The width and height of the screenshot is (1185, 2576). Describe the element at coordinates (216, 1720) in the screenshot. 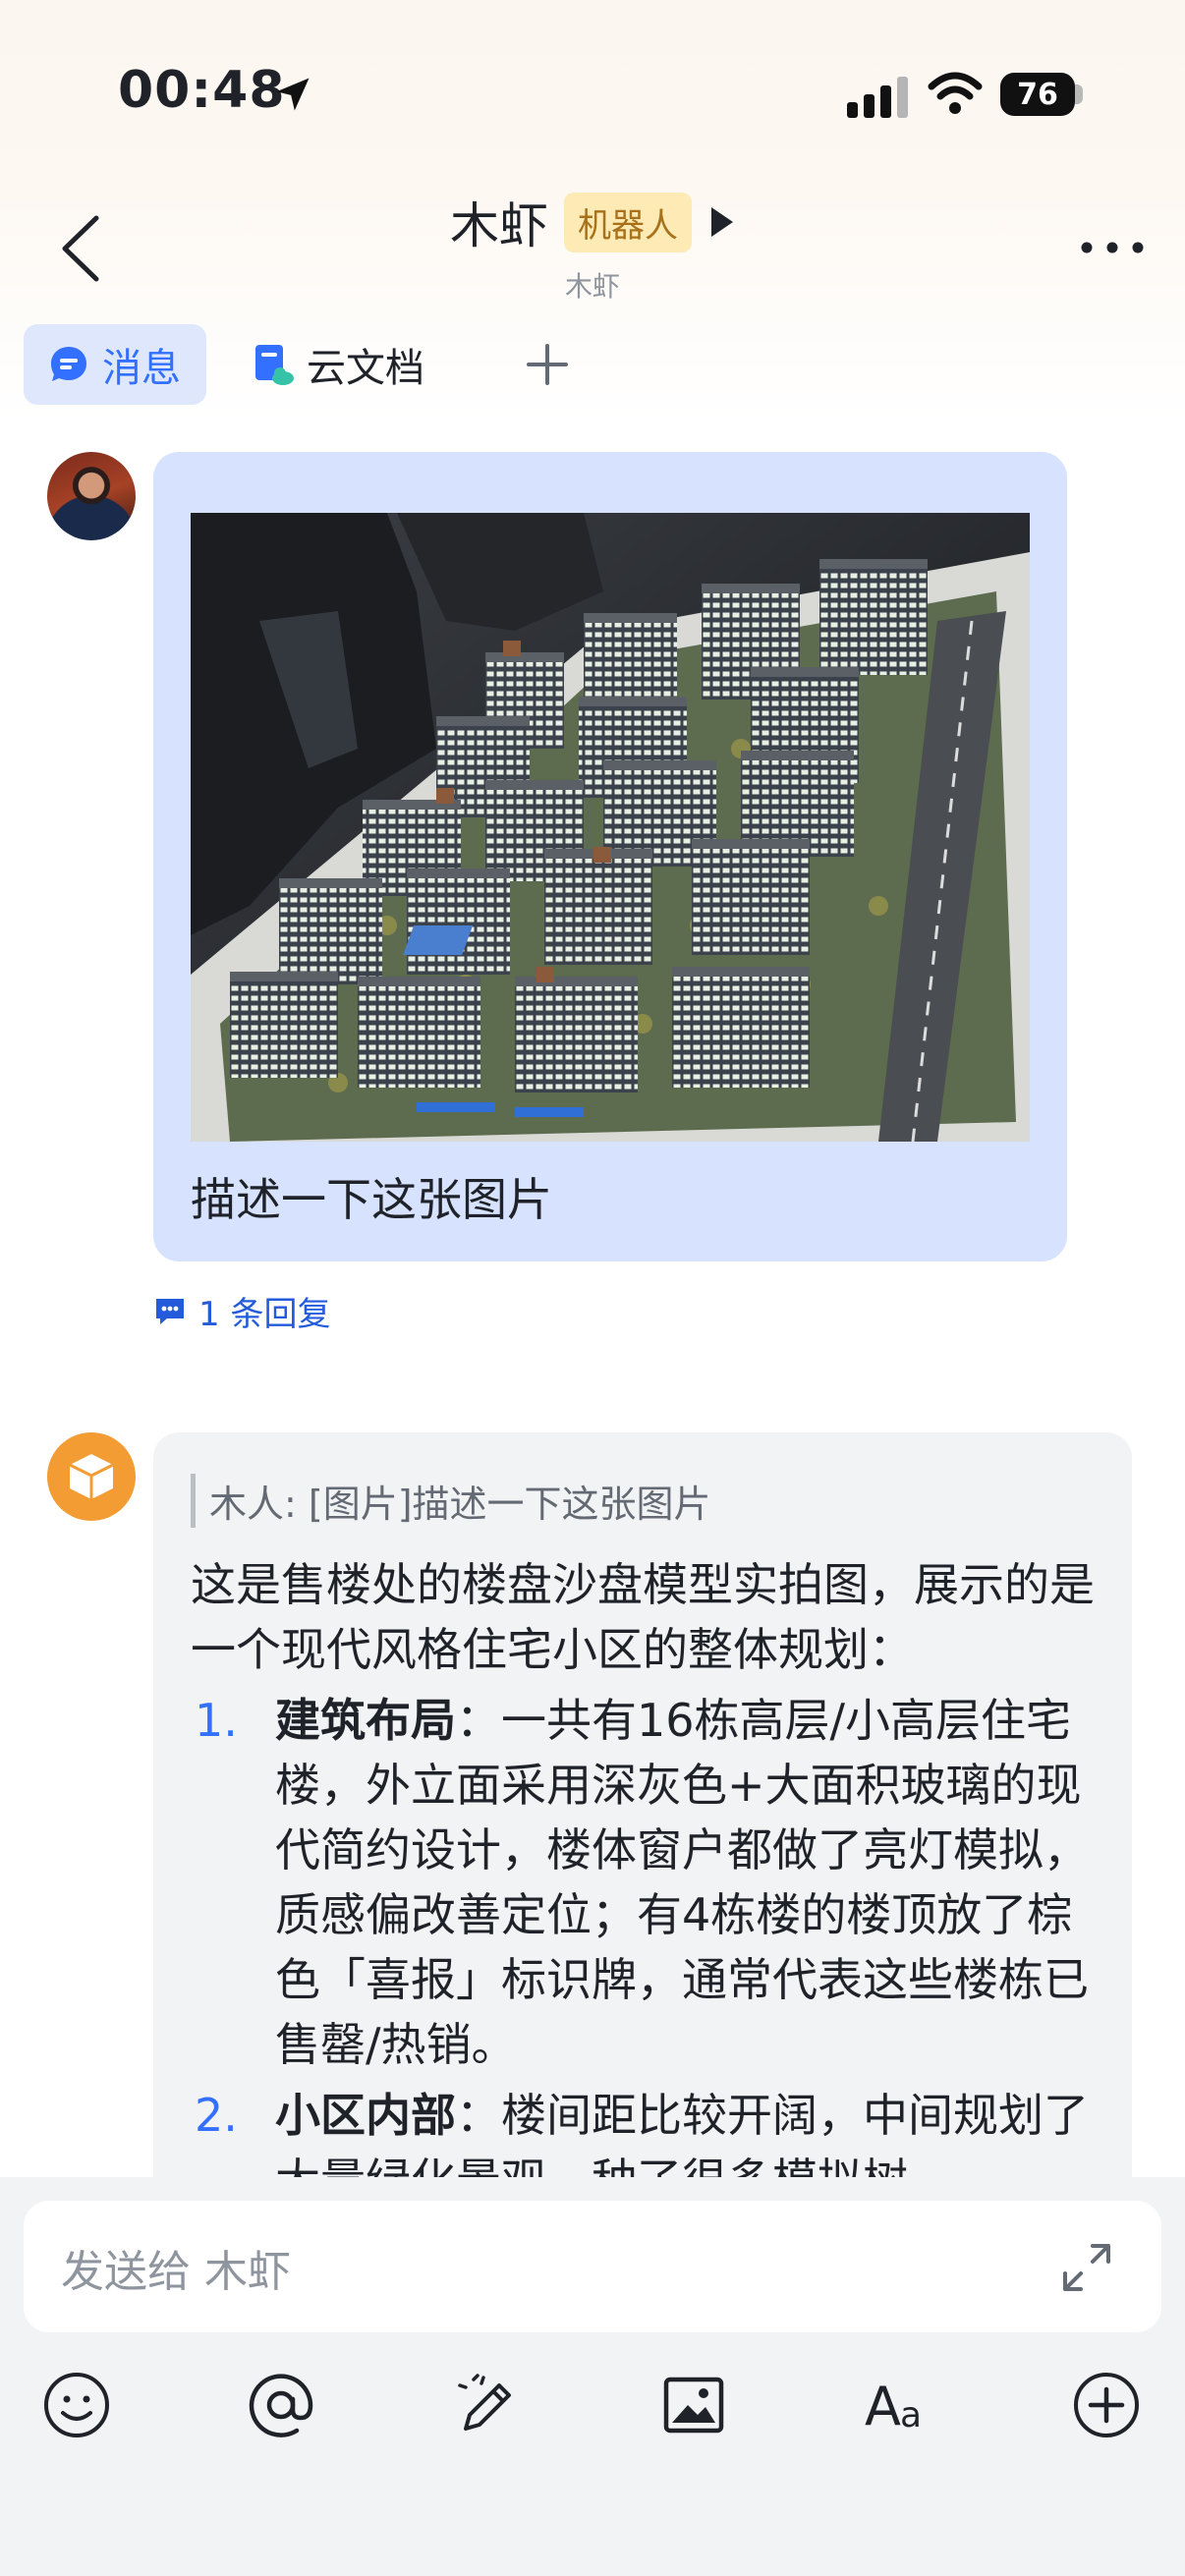

I see `list-number: 1.` at that location.